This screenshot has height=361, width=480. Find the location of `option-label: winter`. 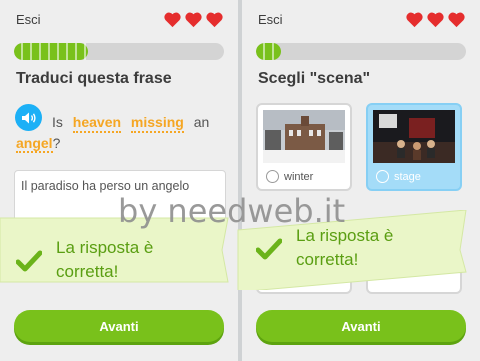

option-label: winter is located at coordinates (299, 176).